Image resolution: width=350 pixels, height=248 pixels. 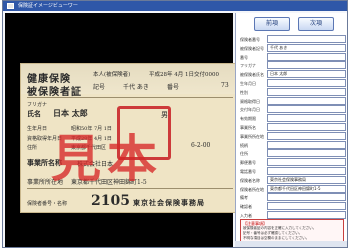 I want to click on form-field-row: 性別, so click(x=293, y=92).